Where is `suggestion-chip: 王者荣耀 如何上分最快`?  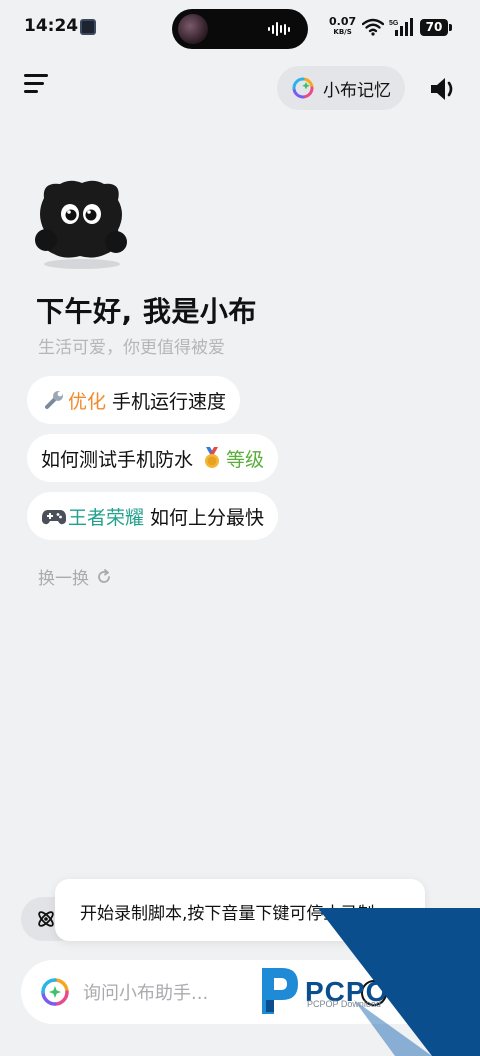 suggestion-chip: 王者荣耀 如何上分最快 is located at coordinates (153, 516).